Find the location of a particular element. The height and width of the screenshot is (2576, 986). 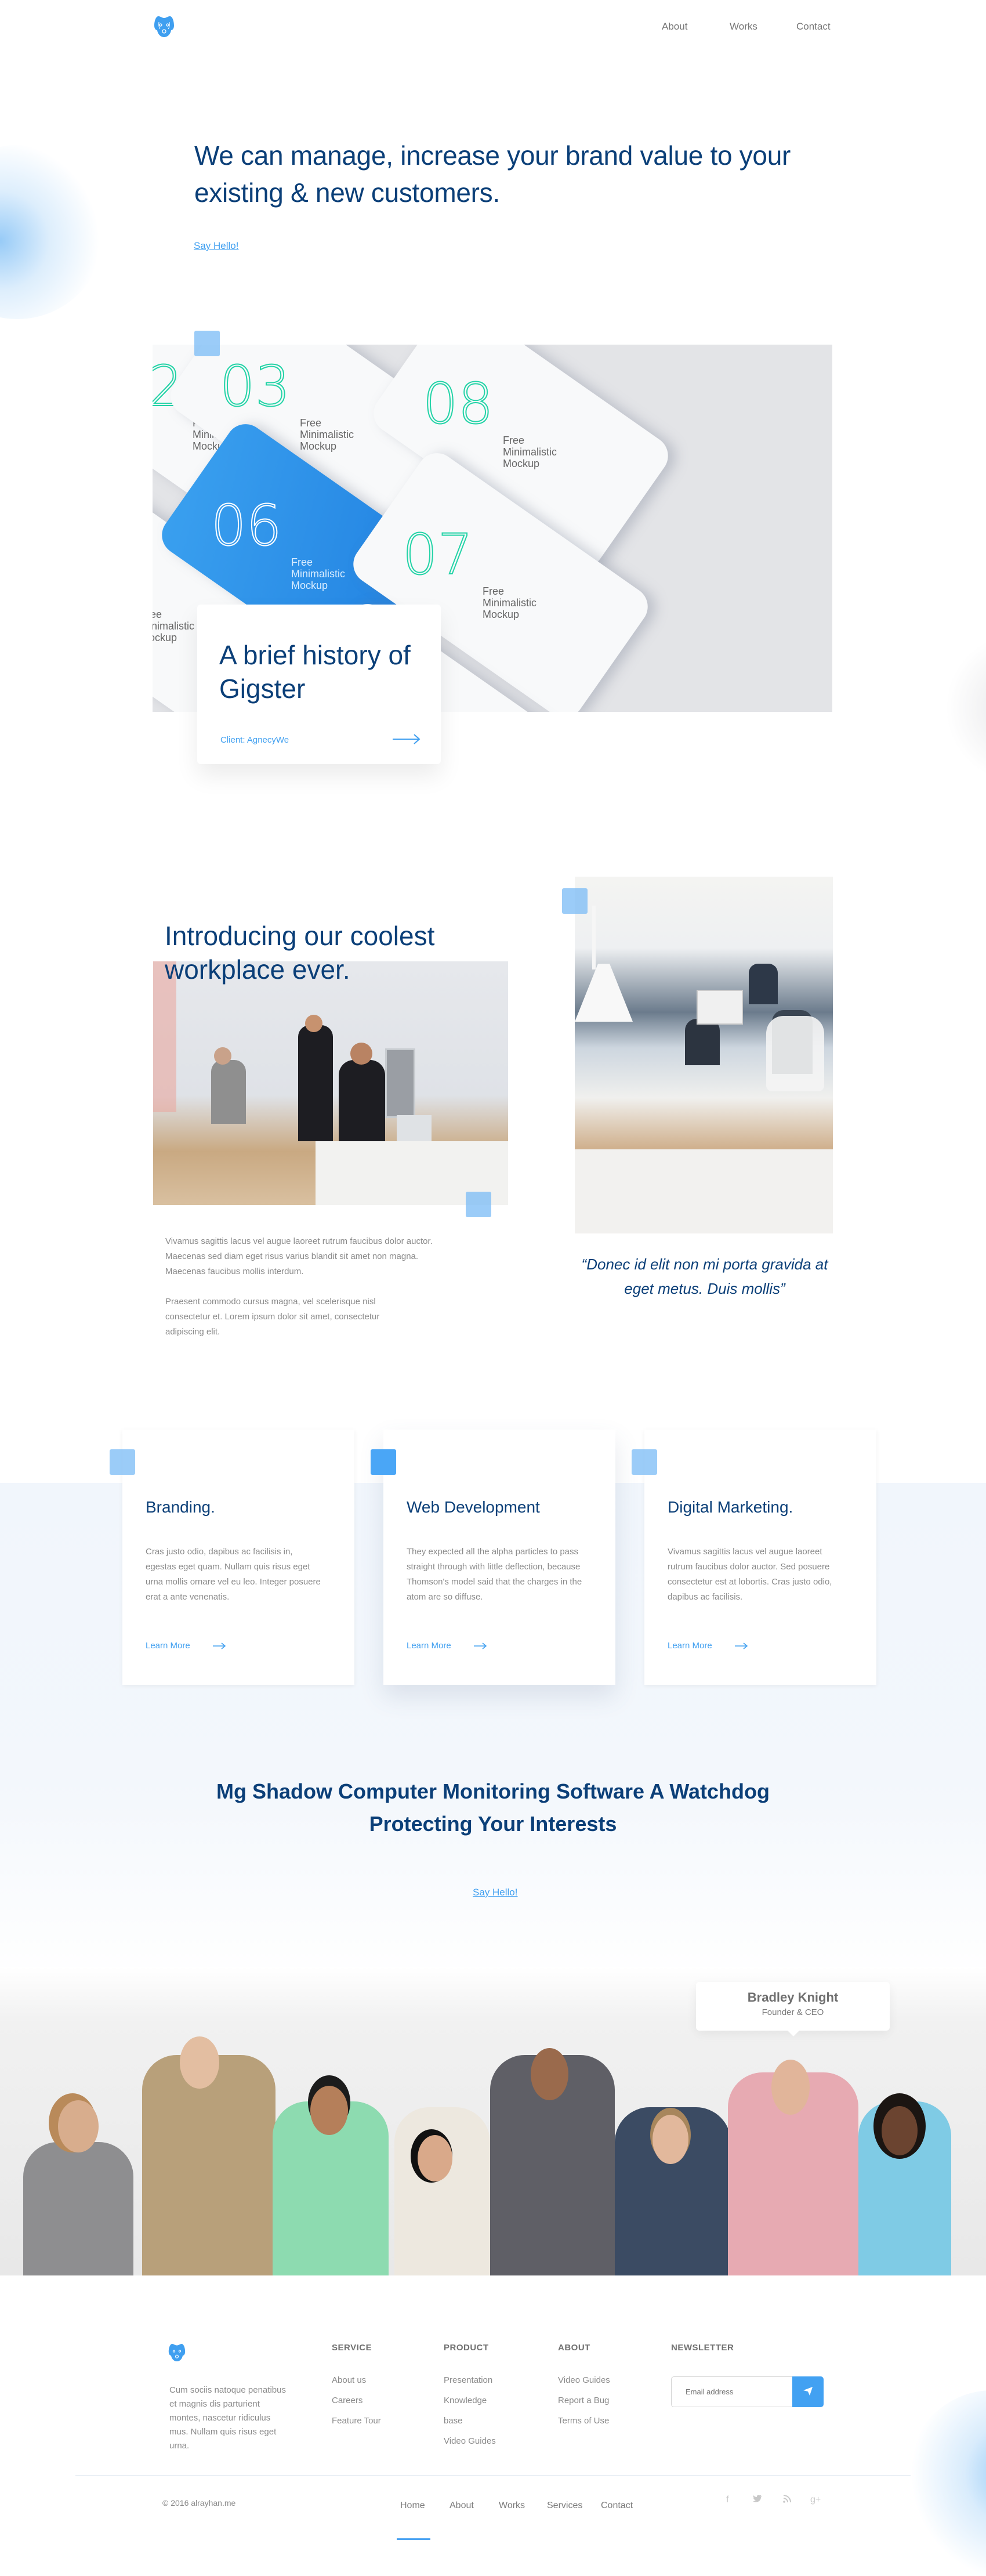

tooltip-name: Bradley Knight is located at coordinates (793, 1997).